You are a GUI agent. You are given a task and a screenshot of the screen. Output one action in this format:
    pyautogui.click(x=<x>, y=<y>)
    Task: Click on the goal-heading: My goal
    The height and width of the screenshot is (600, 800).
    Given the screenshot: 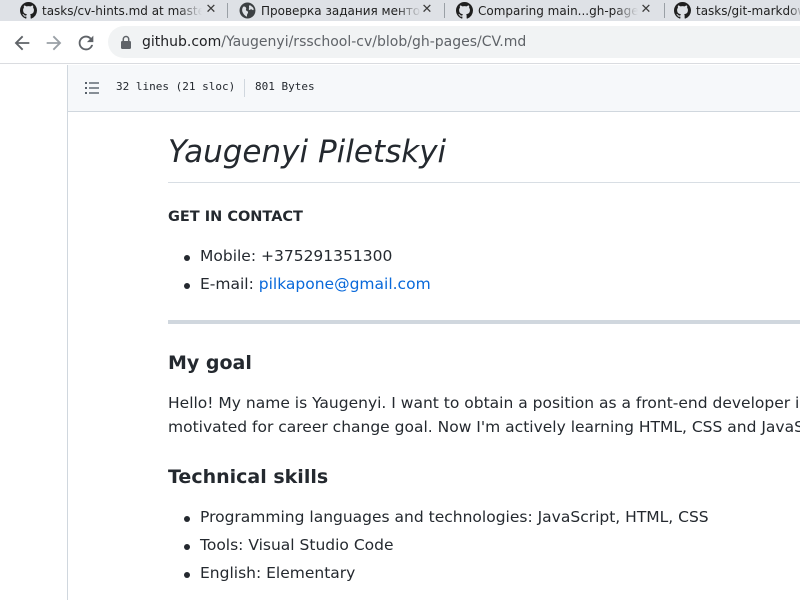 What is the action you would take?
    pyautogui.click(x=210, y=363)
    